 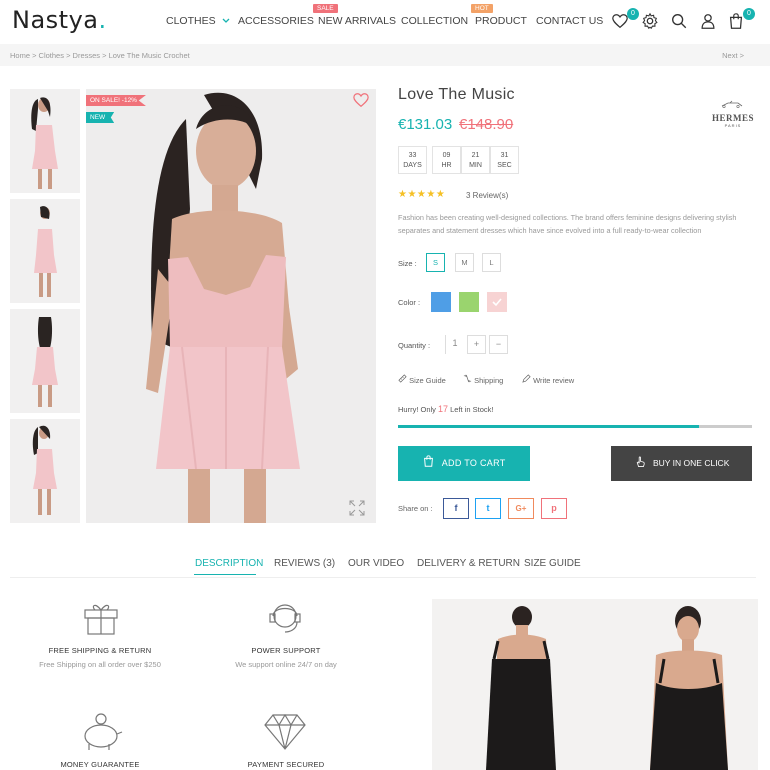 What do you see at coordinates (435, 262) in the screenshot?
I see `size-option-s: S` at bounding box center [435, 262].